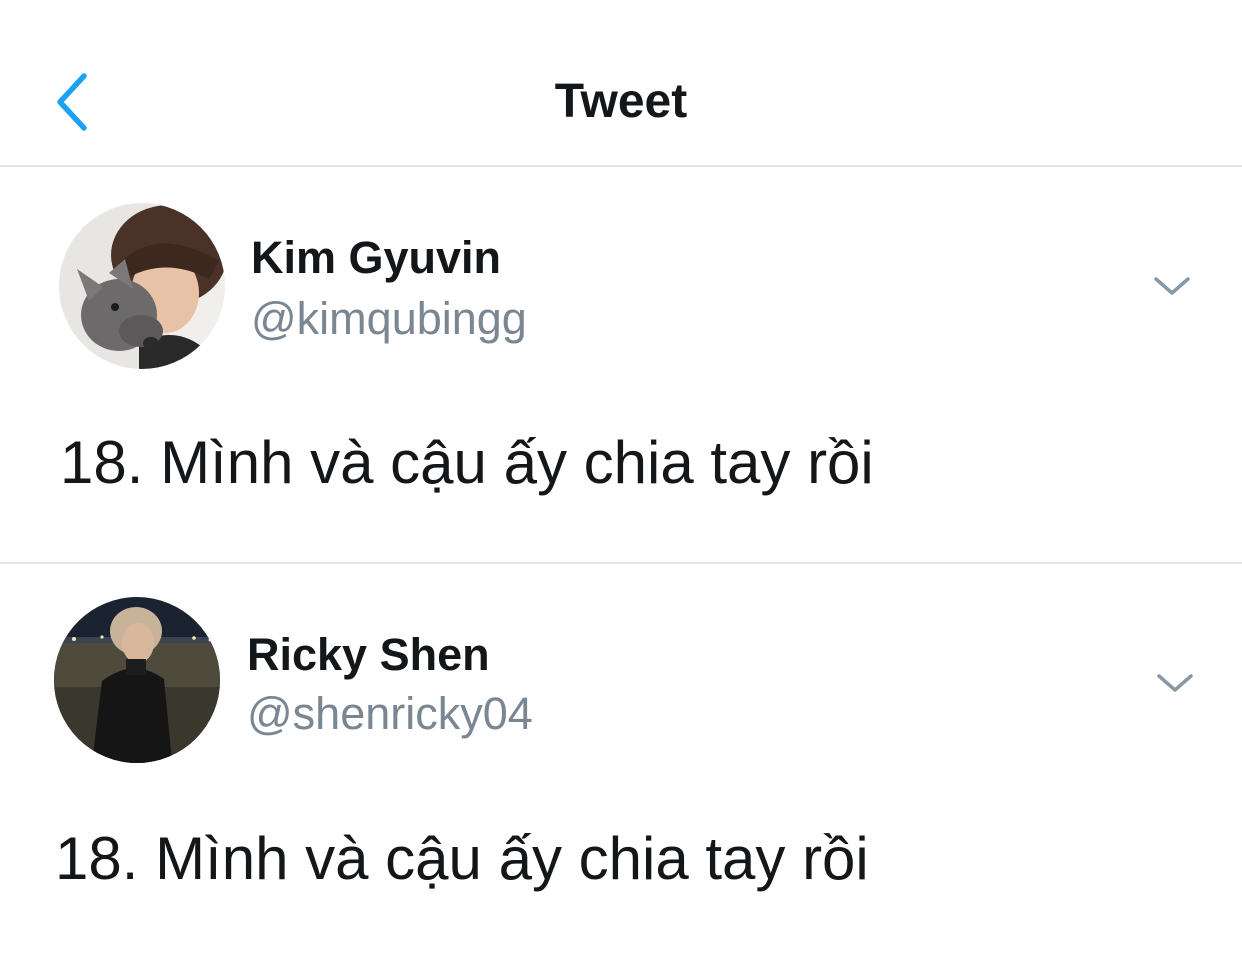 This screenshot has width=1242, height=966. Describe the element at coordinates (621, 101) in the screenshot. I see `page-title: Tweet` at that location.